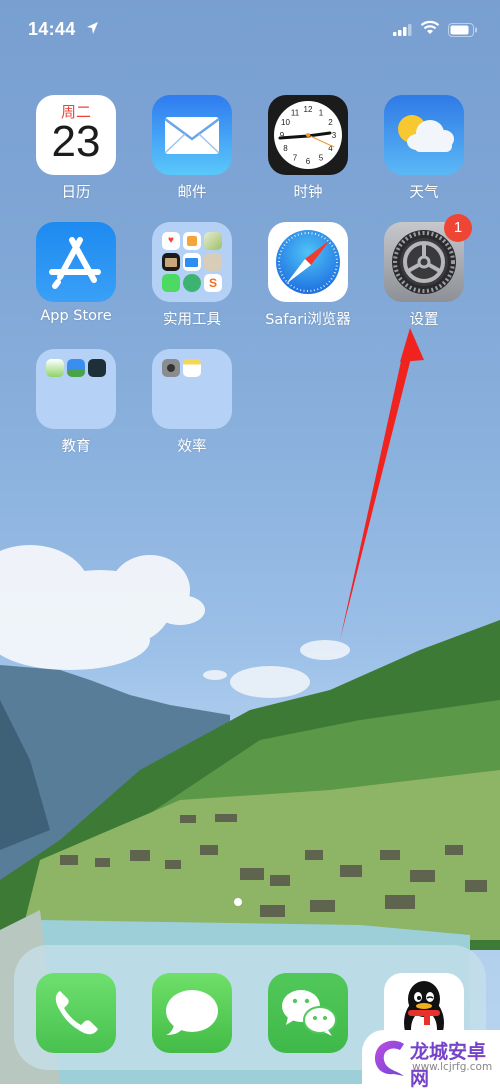  Describe the element at coordinates (452, 1067) in the screenshot. I see `watermark-url: www.lcjrfg.com` at that location.